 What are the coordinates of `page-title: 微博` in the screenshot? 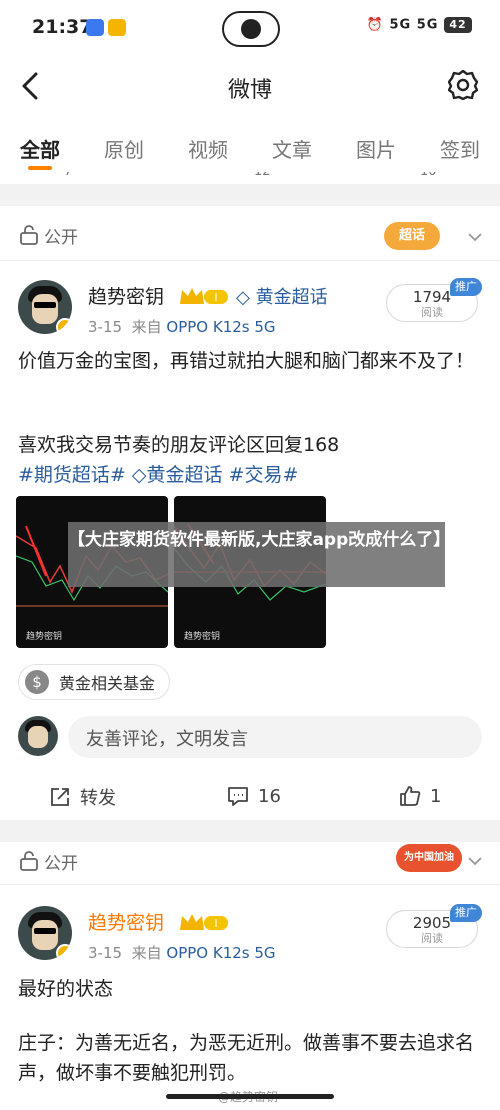 It's located at (249, 90).